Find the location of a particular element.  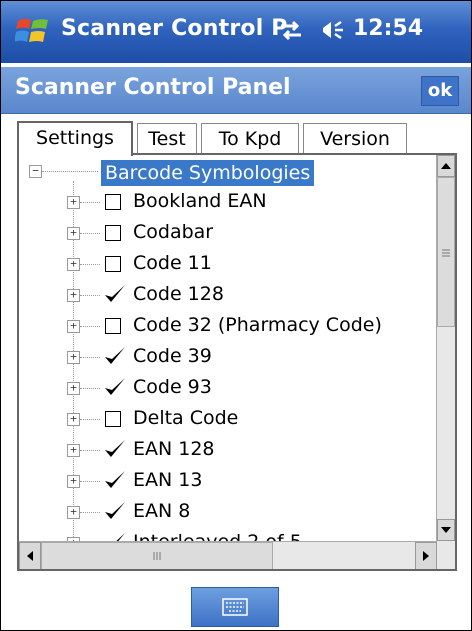

tab-settings: Settings is located at coordinates (75, 138).